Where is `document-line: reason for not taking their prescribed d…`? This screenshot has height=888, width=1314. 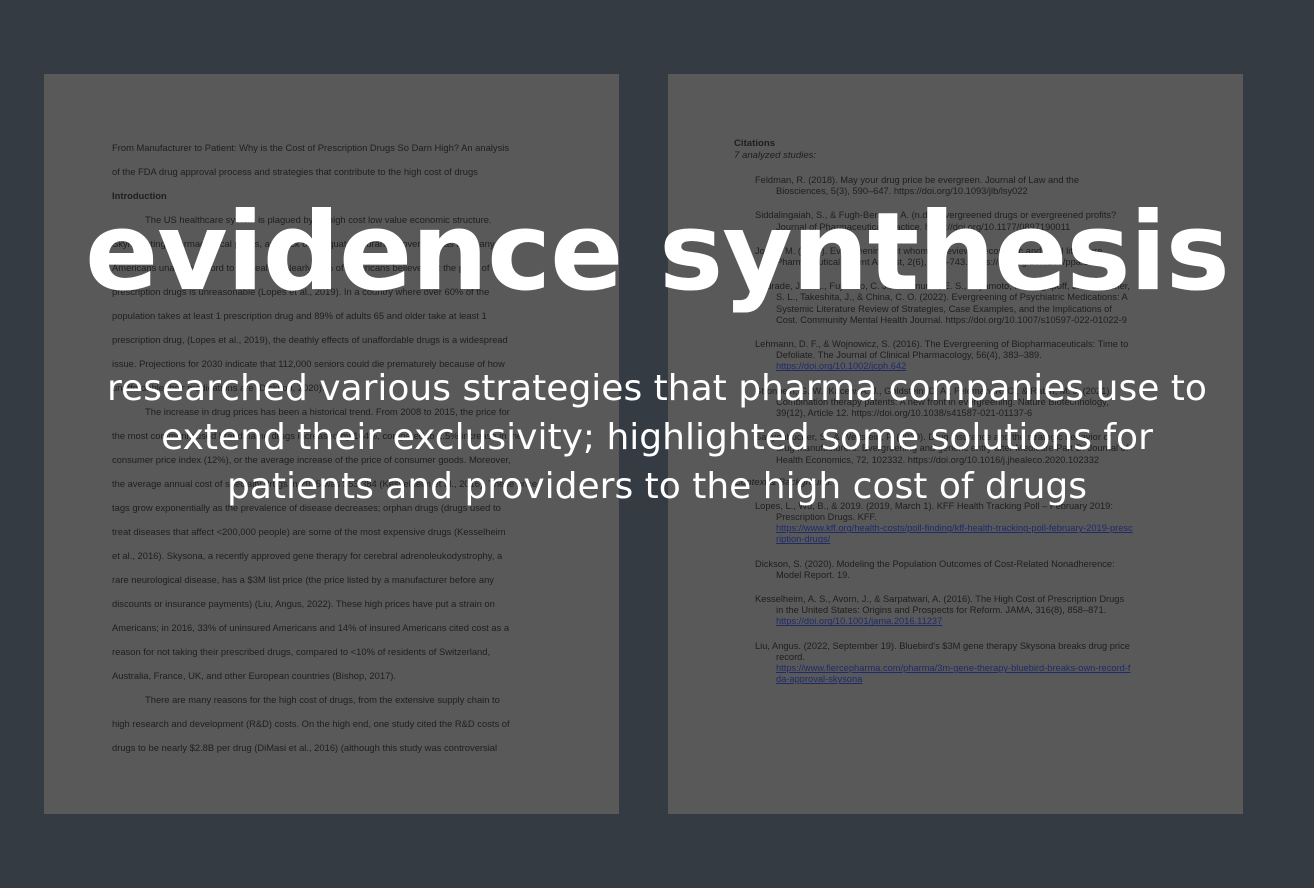 document-line: reason for not taking their prescribed d… is located at coordinates (301, 651).